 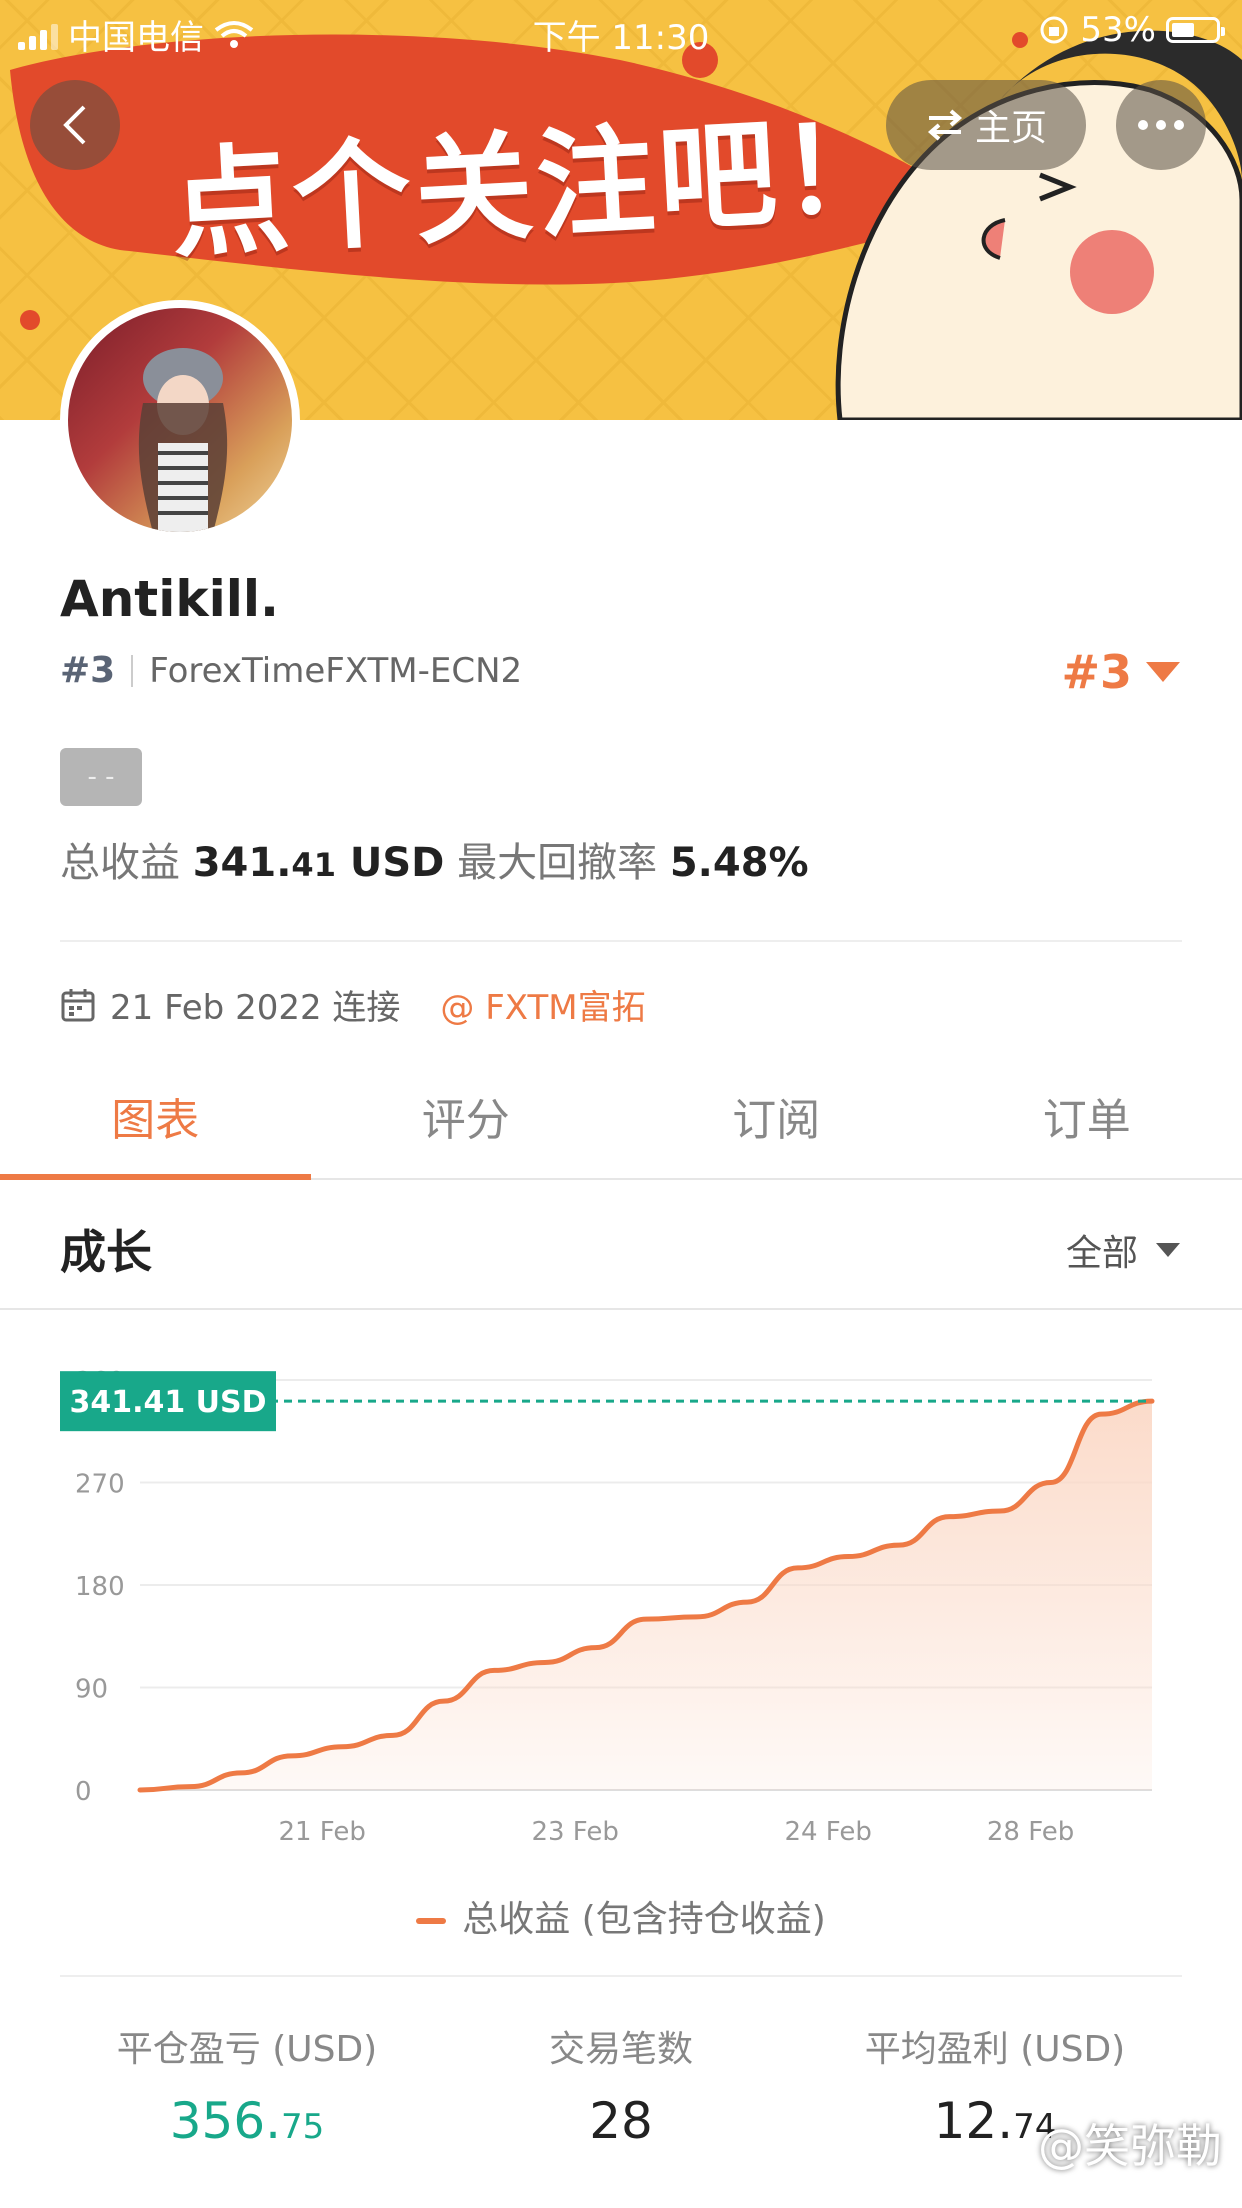 I want to click on strategy-tag: - -, so click(x=101, y=777).